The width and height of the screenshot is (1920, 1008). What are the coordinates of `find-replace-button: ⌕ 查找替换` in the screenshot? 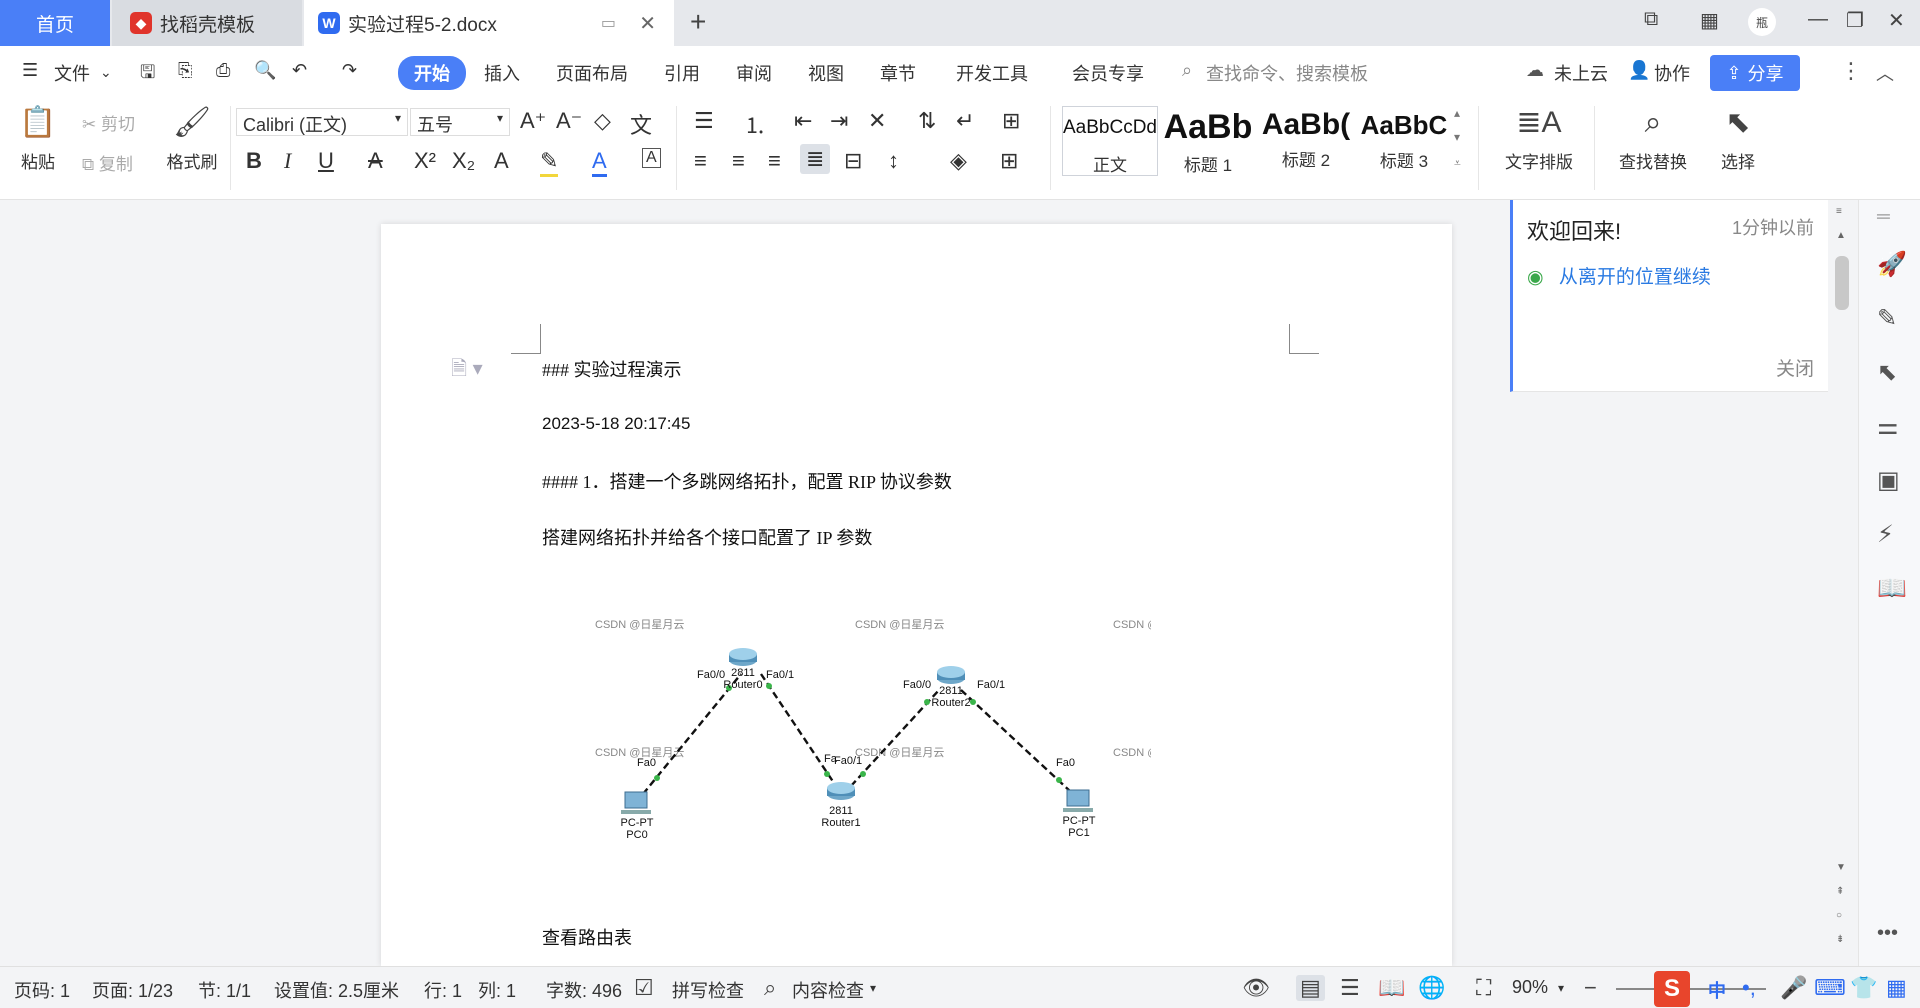 It's located at (1653, 139).